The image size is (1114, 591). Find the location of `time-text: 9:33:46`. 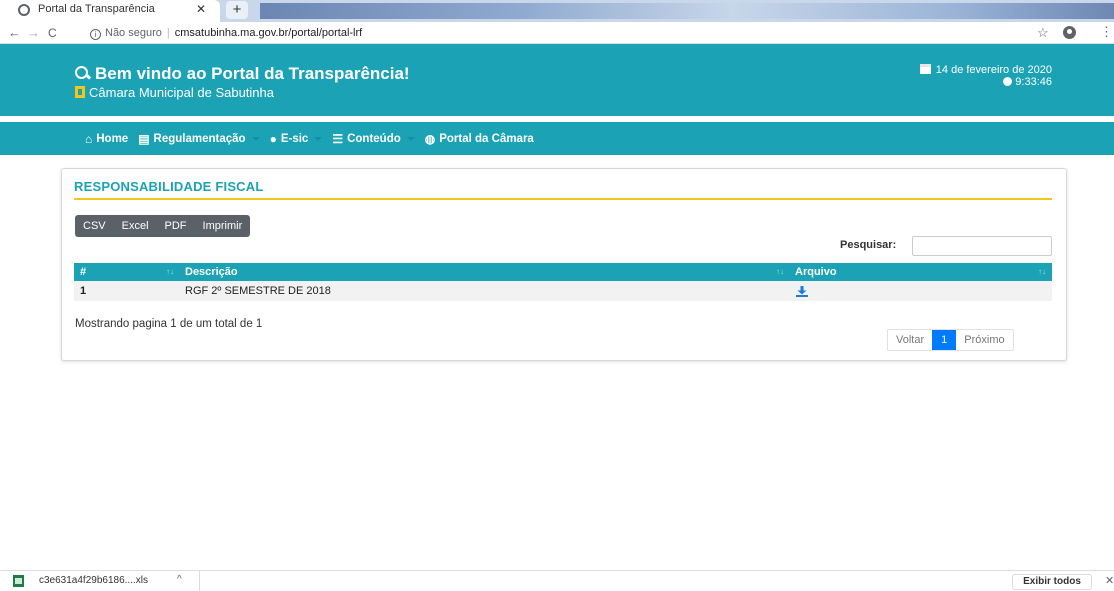

time-text: 9:33:46 is located at coordinates (1033, 82).